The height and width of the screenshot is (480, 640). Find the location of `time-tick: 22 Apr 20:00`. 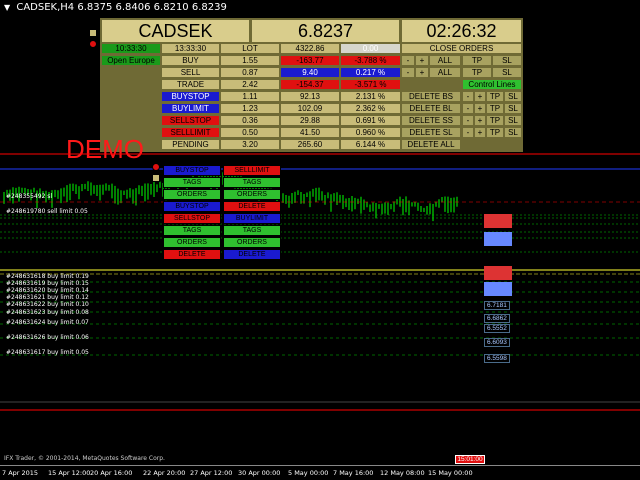

time-tick: 22 Apr 20:00 is located at coordinates (164, 473).